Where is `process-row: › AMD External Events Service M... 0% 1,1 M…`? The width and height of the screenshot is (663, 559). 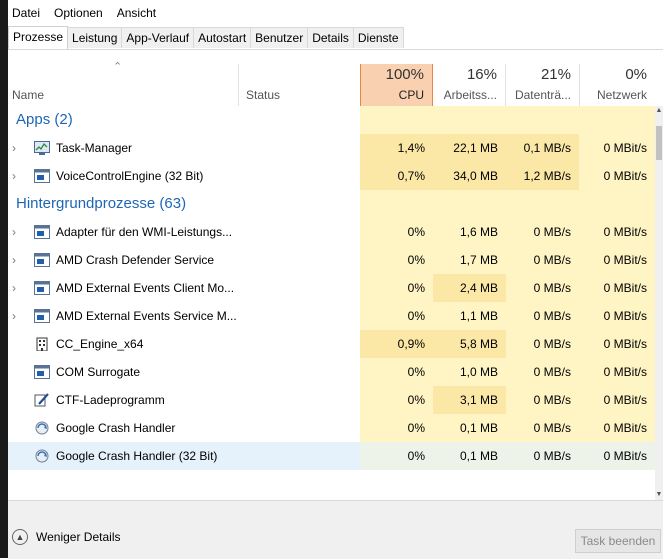
process-row: › AMD External Events Service M... 0% 1,1 M… is located at coordinates (331, 316).